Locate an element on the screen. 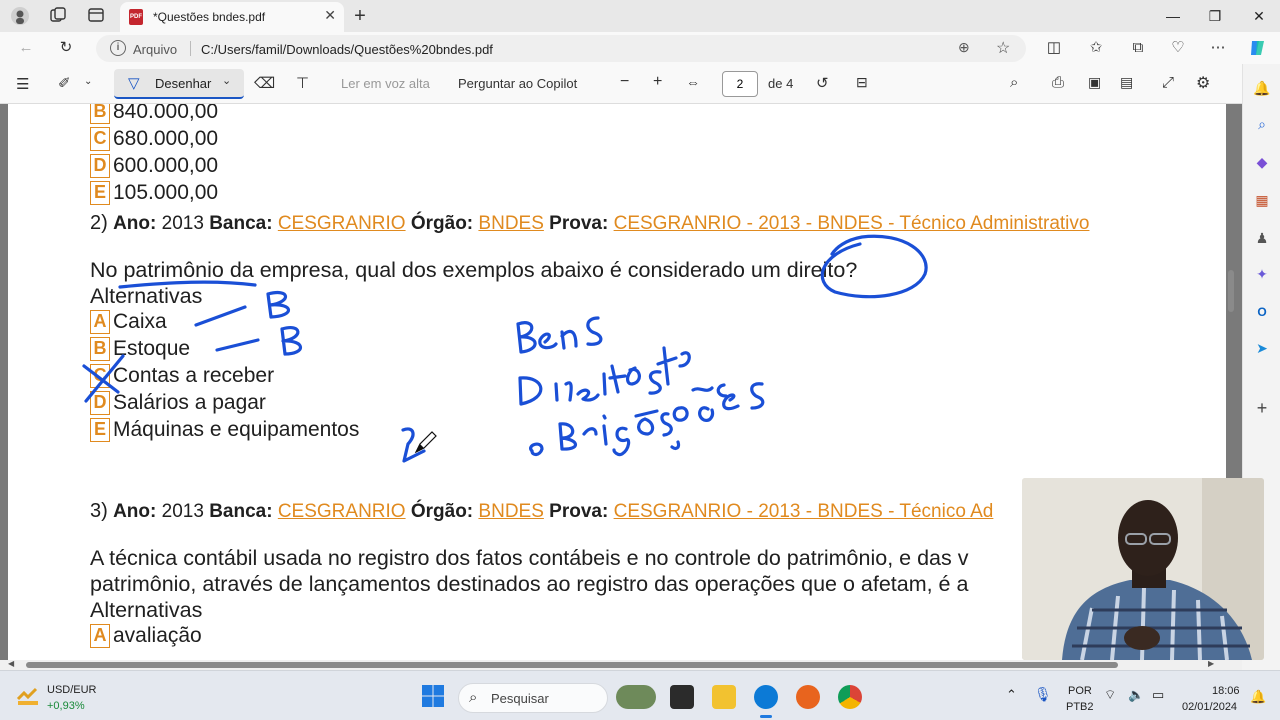 The image size is (1280, 720). toolbox-icon: ▦ is located at coordinates (1262, 200).